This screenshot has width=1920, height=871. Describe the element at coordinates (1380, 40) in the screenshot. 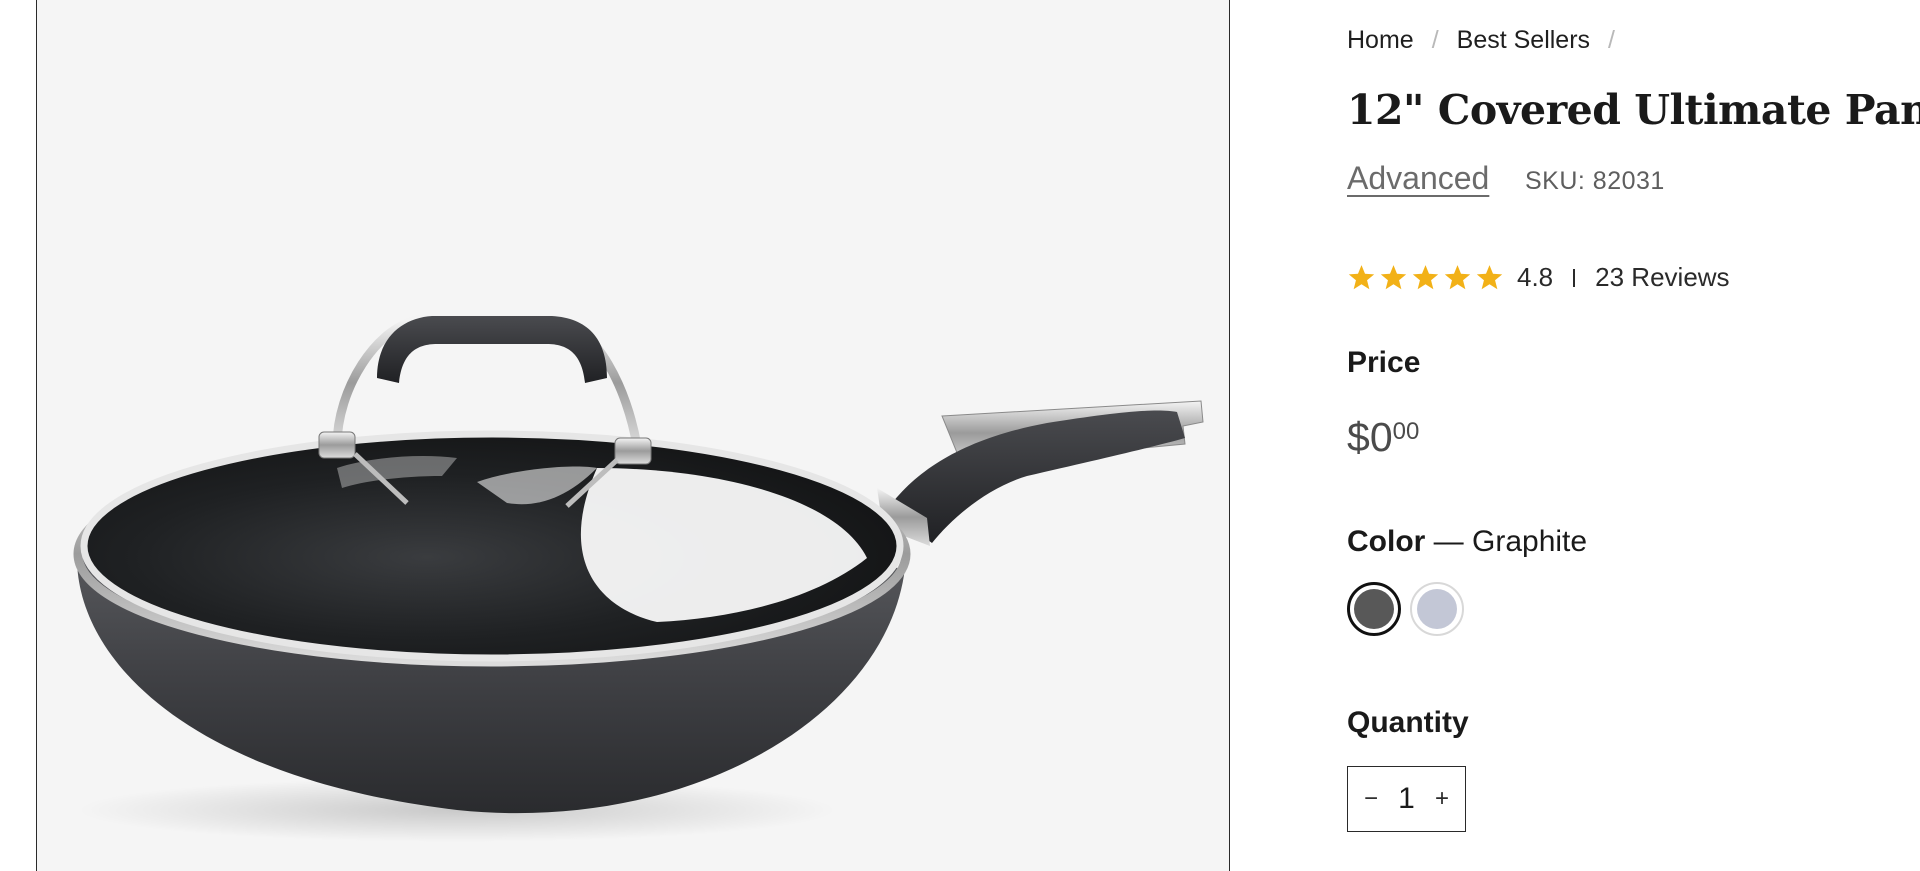

I see `breadcrumb-home: Home` at that location.